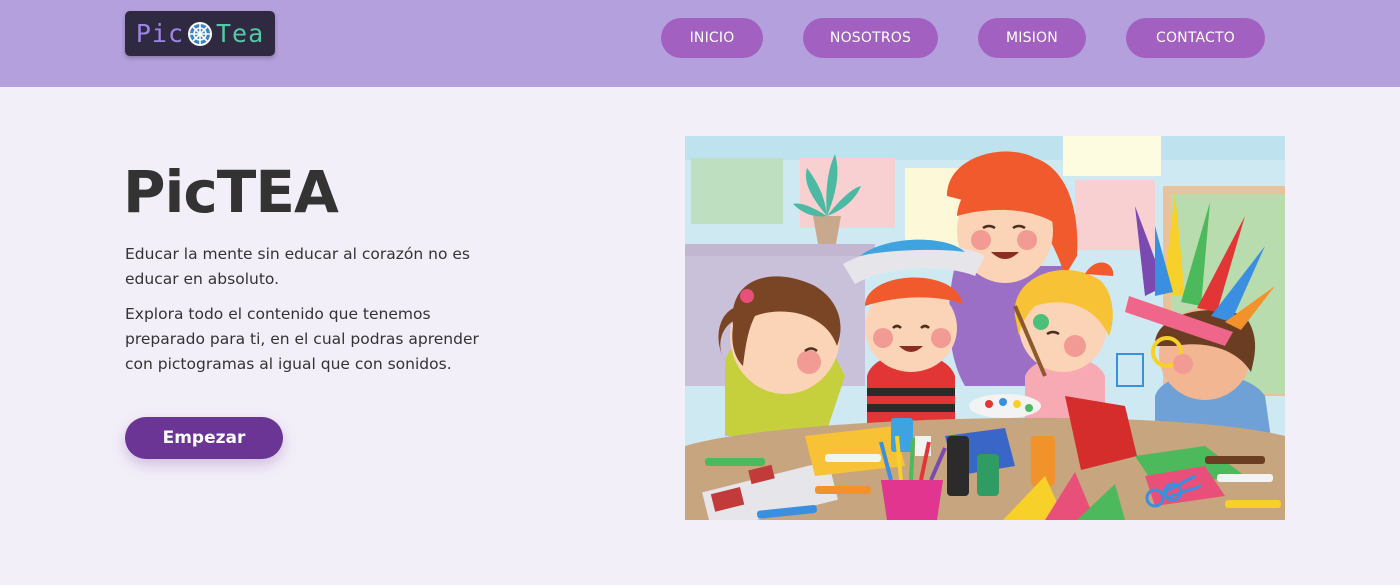 This screenshot has width=1400, height=585. I want to click on nav-mision-button: MISION, so click(1032, 38).